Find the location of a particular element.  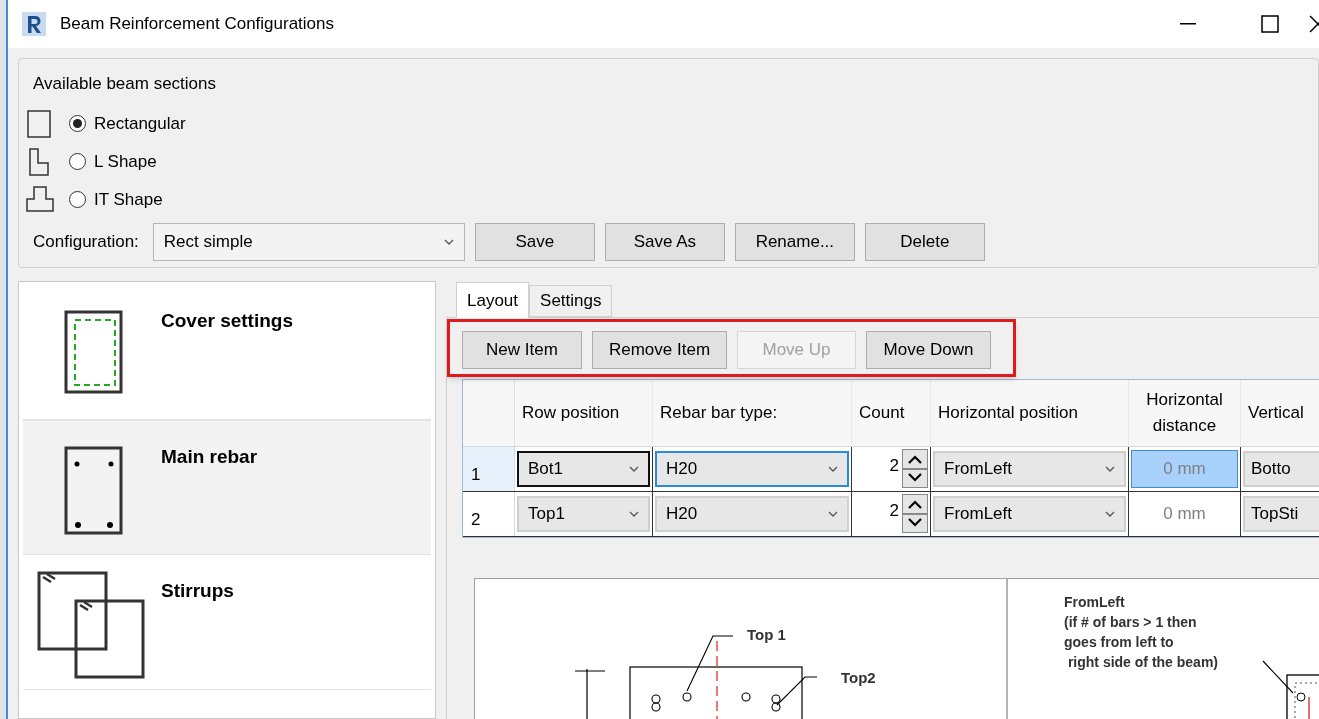

window-title: Beam Reinforcement Configurations is located at coordinates (197, 24).